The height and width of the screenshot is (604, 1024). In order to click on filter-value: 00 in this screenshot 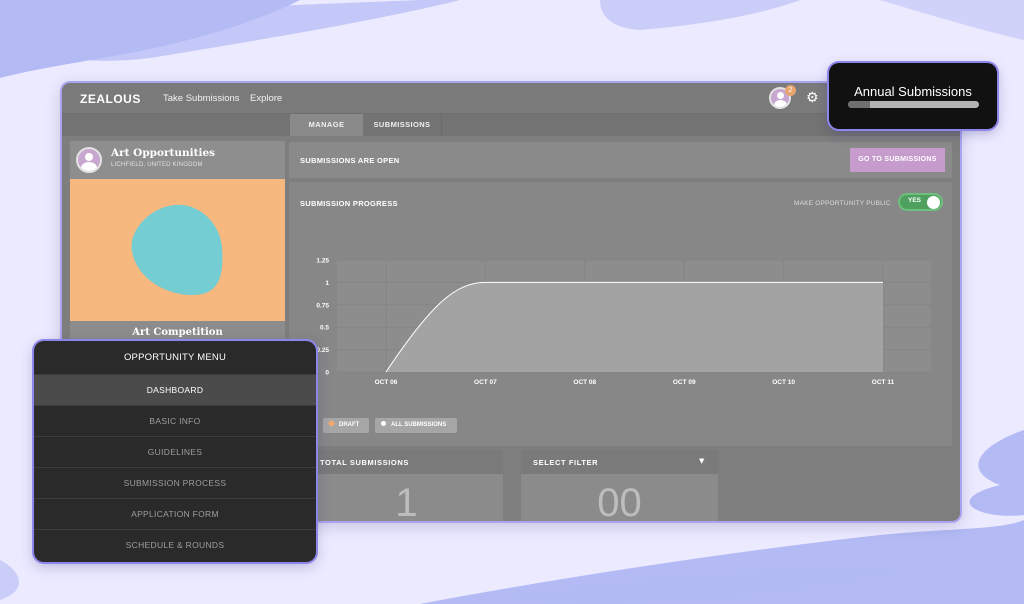, I will do `click(619, 501)`.